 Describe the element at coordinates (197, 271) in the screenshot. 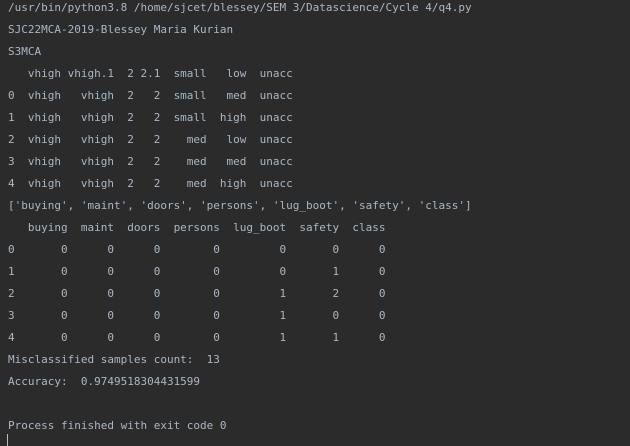

I see `encoded-data-row: 1 0 0 0 0 0 1 0` at that location.